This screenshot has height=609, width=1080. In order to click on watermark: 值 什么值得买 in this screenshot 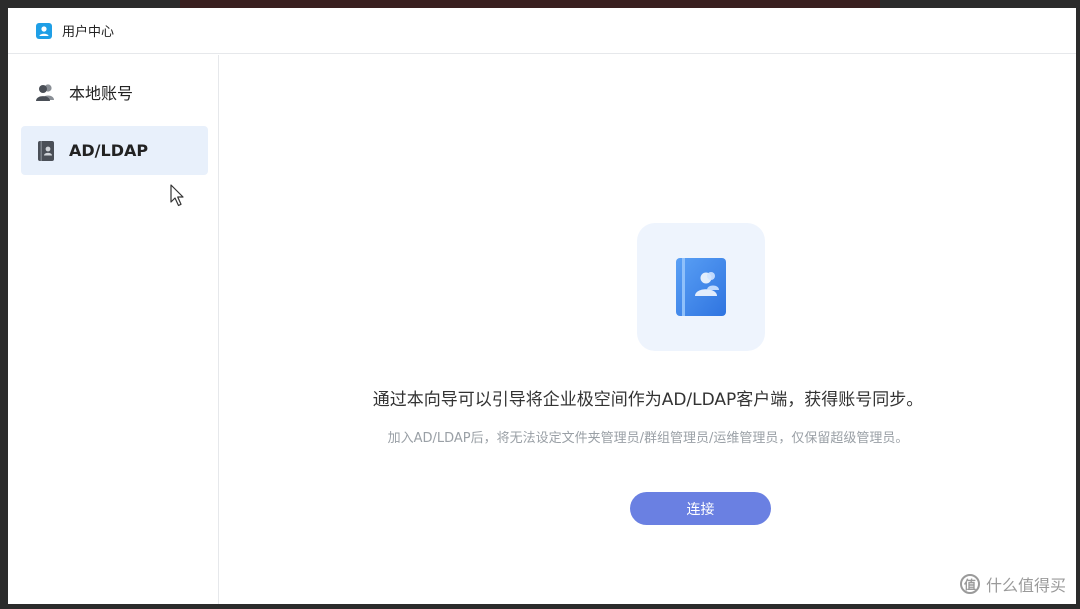, I will do `click(1012, 584)`.